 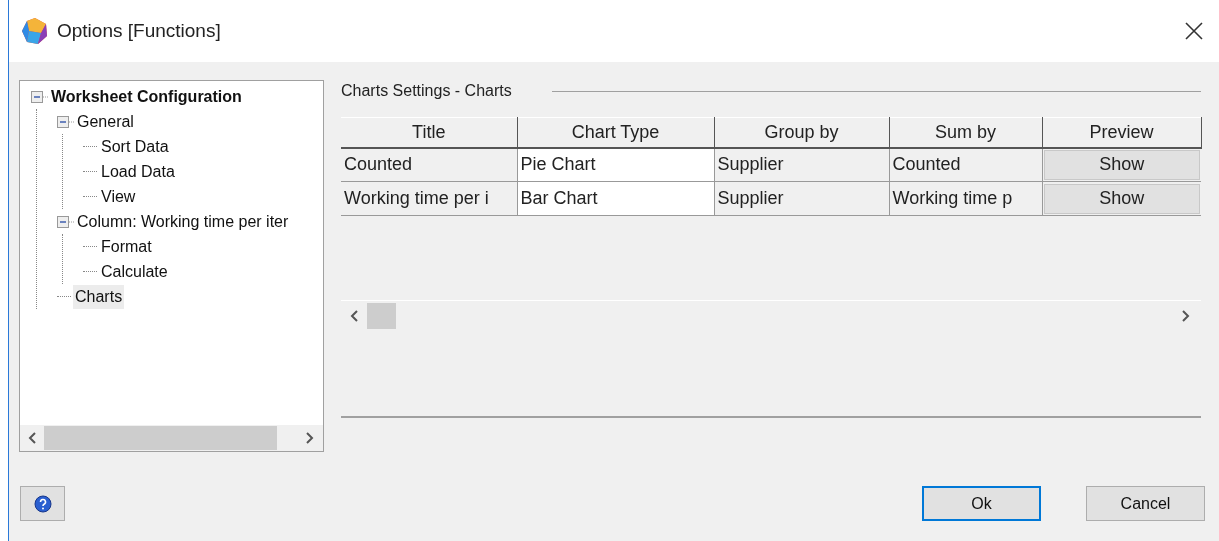 What do you see at coordinates (615, 198) in the screenshot?
I see `table-cell: Bar Chart` at bounding box center [615, 198].